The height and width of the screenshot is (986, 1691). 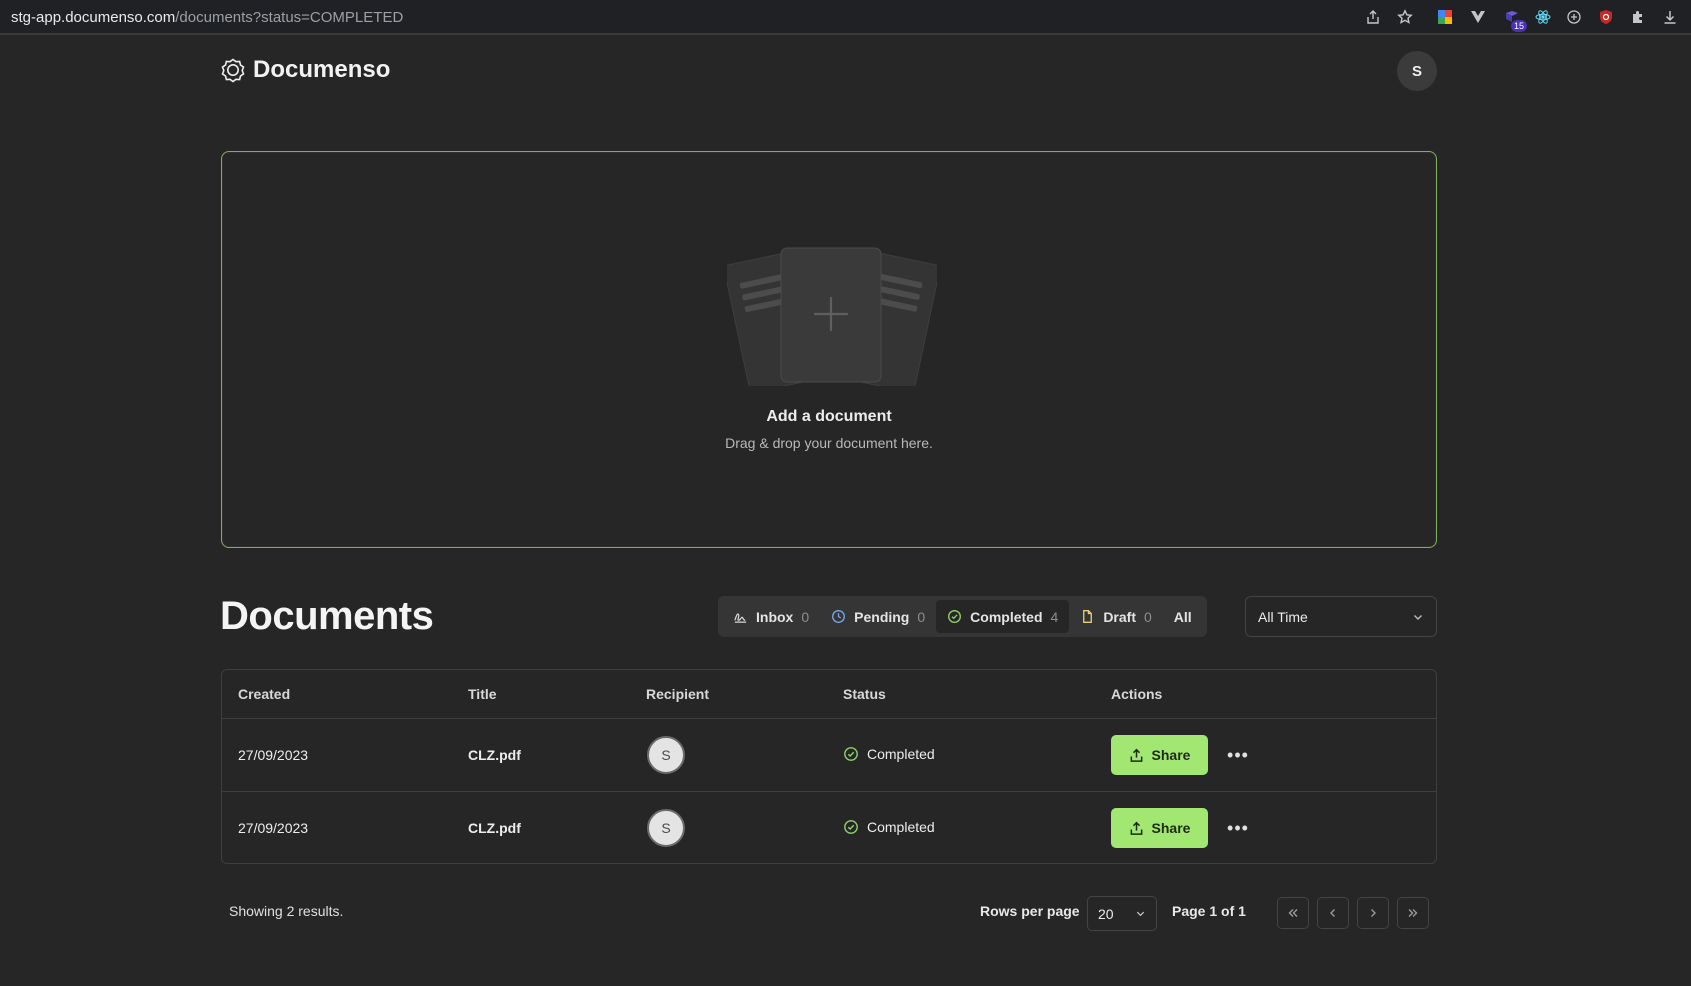 I want to click on chevron-left-icon, so click(x=1332, y=913).